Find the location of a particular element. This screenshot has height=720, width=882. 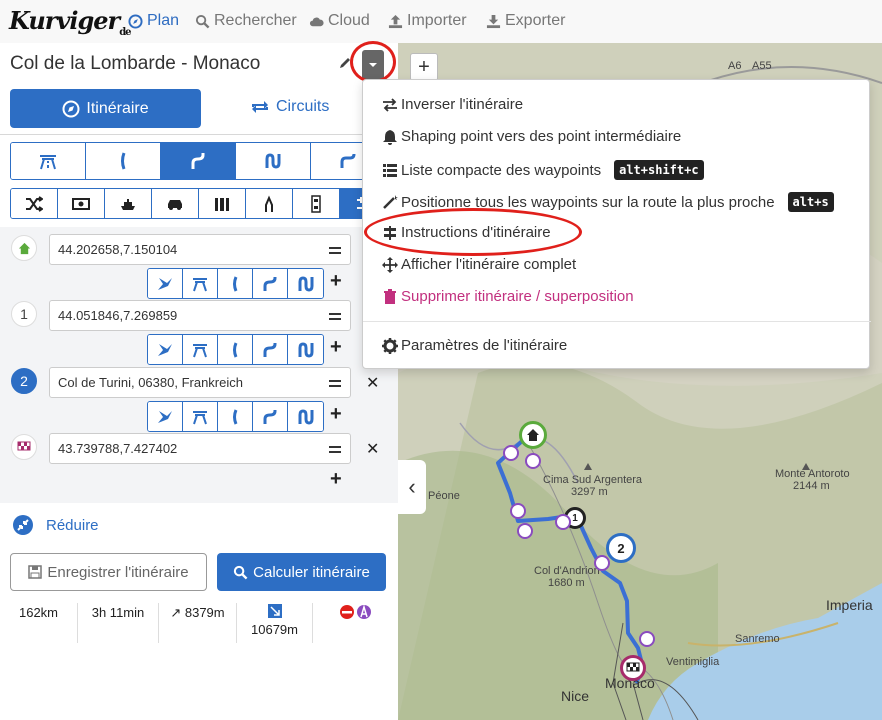

nav-search: Rechercher is located at coordinates (246, 21).